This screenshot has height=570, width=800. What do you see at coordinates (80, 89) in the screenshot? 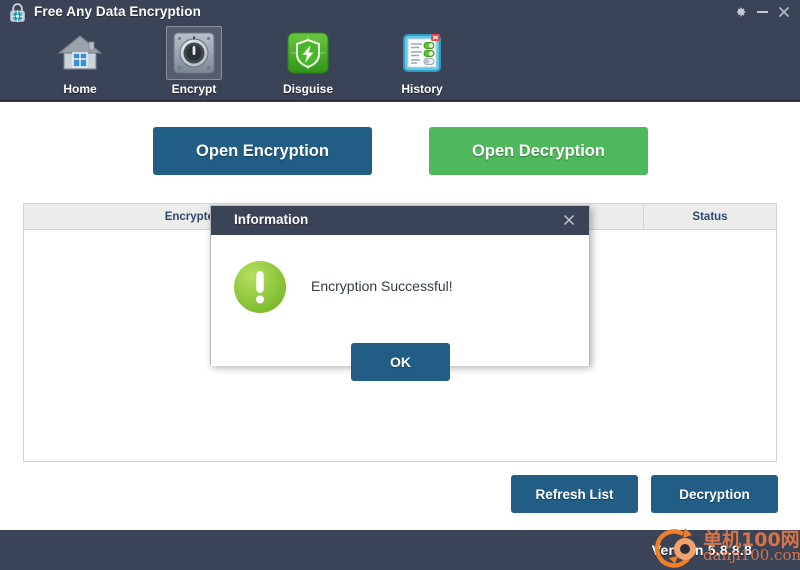
I see `toolbar-label-home: Home` at bounding box center [80, 89].